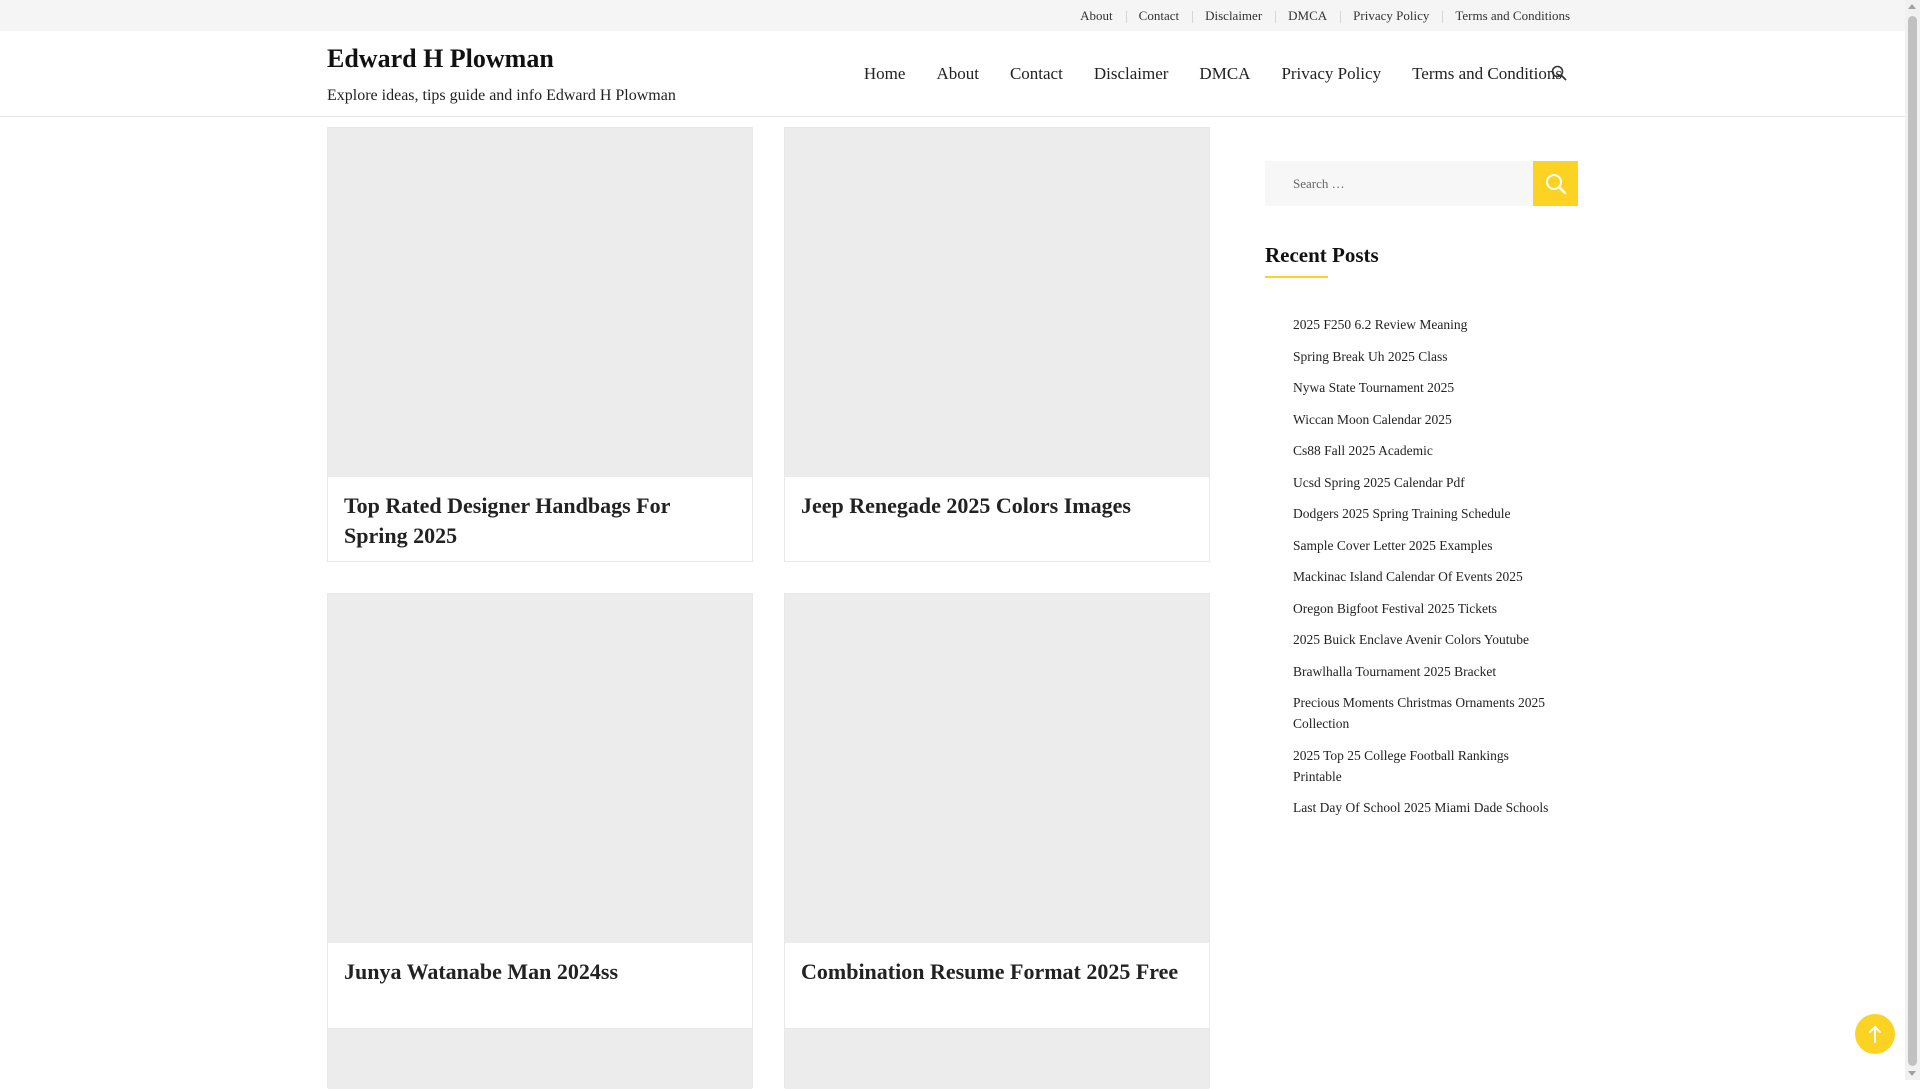 The height and width of the screenshot is (1089, 1920). What do you see at coordinates (1506, 16) in the screenshot?
I see `top-link-terms: Terms and Conditions` at bounding box center [1506, 16].